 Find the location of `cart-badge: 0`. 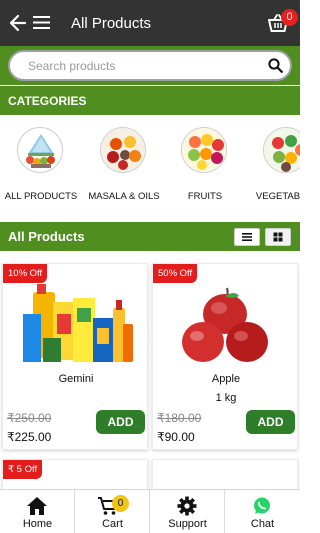

cart-badge: 0 is located at coordinates (120, 503).